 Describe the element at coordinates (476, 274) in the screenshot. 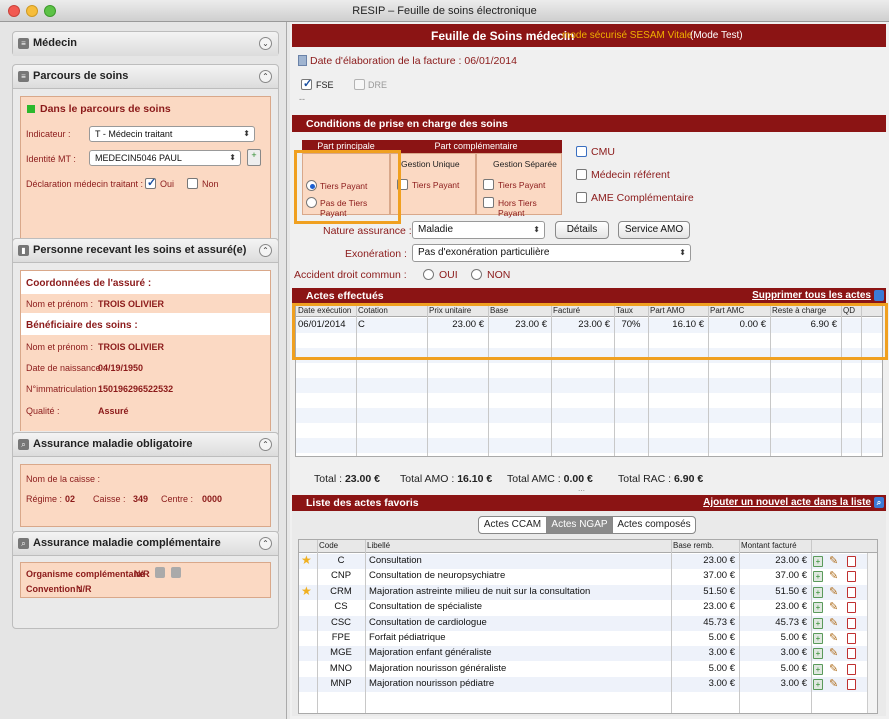

I see `accident-non-radio` at that location.